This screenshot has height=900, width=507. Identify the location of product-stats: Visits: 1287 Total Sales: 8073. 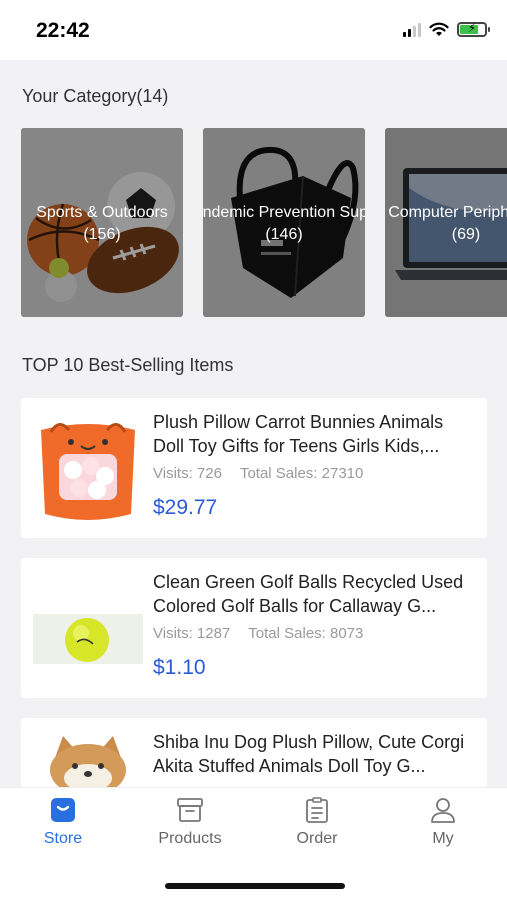
(267, 633).